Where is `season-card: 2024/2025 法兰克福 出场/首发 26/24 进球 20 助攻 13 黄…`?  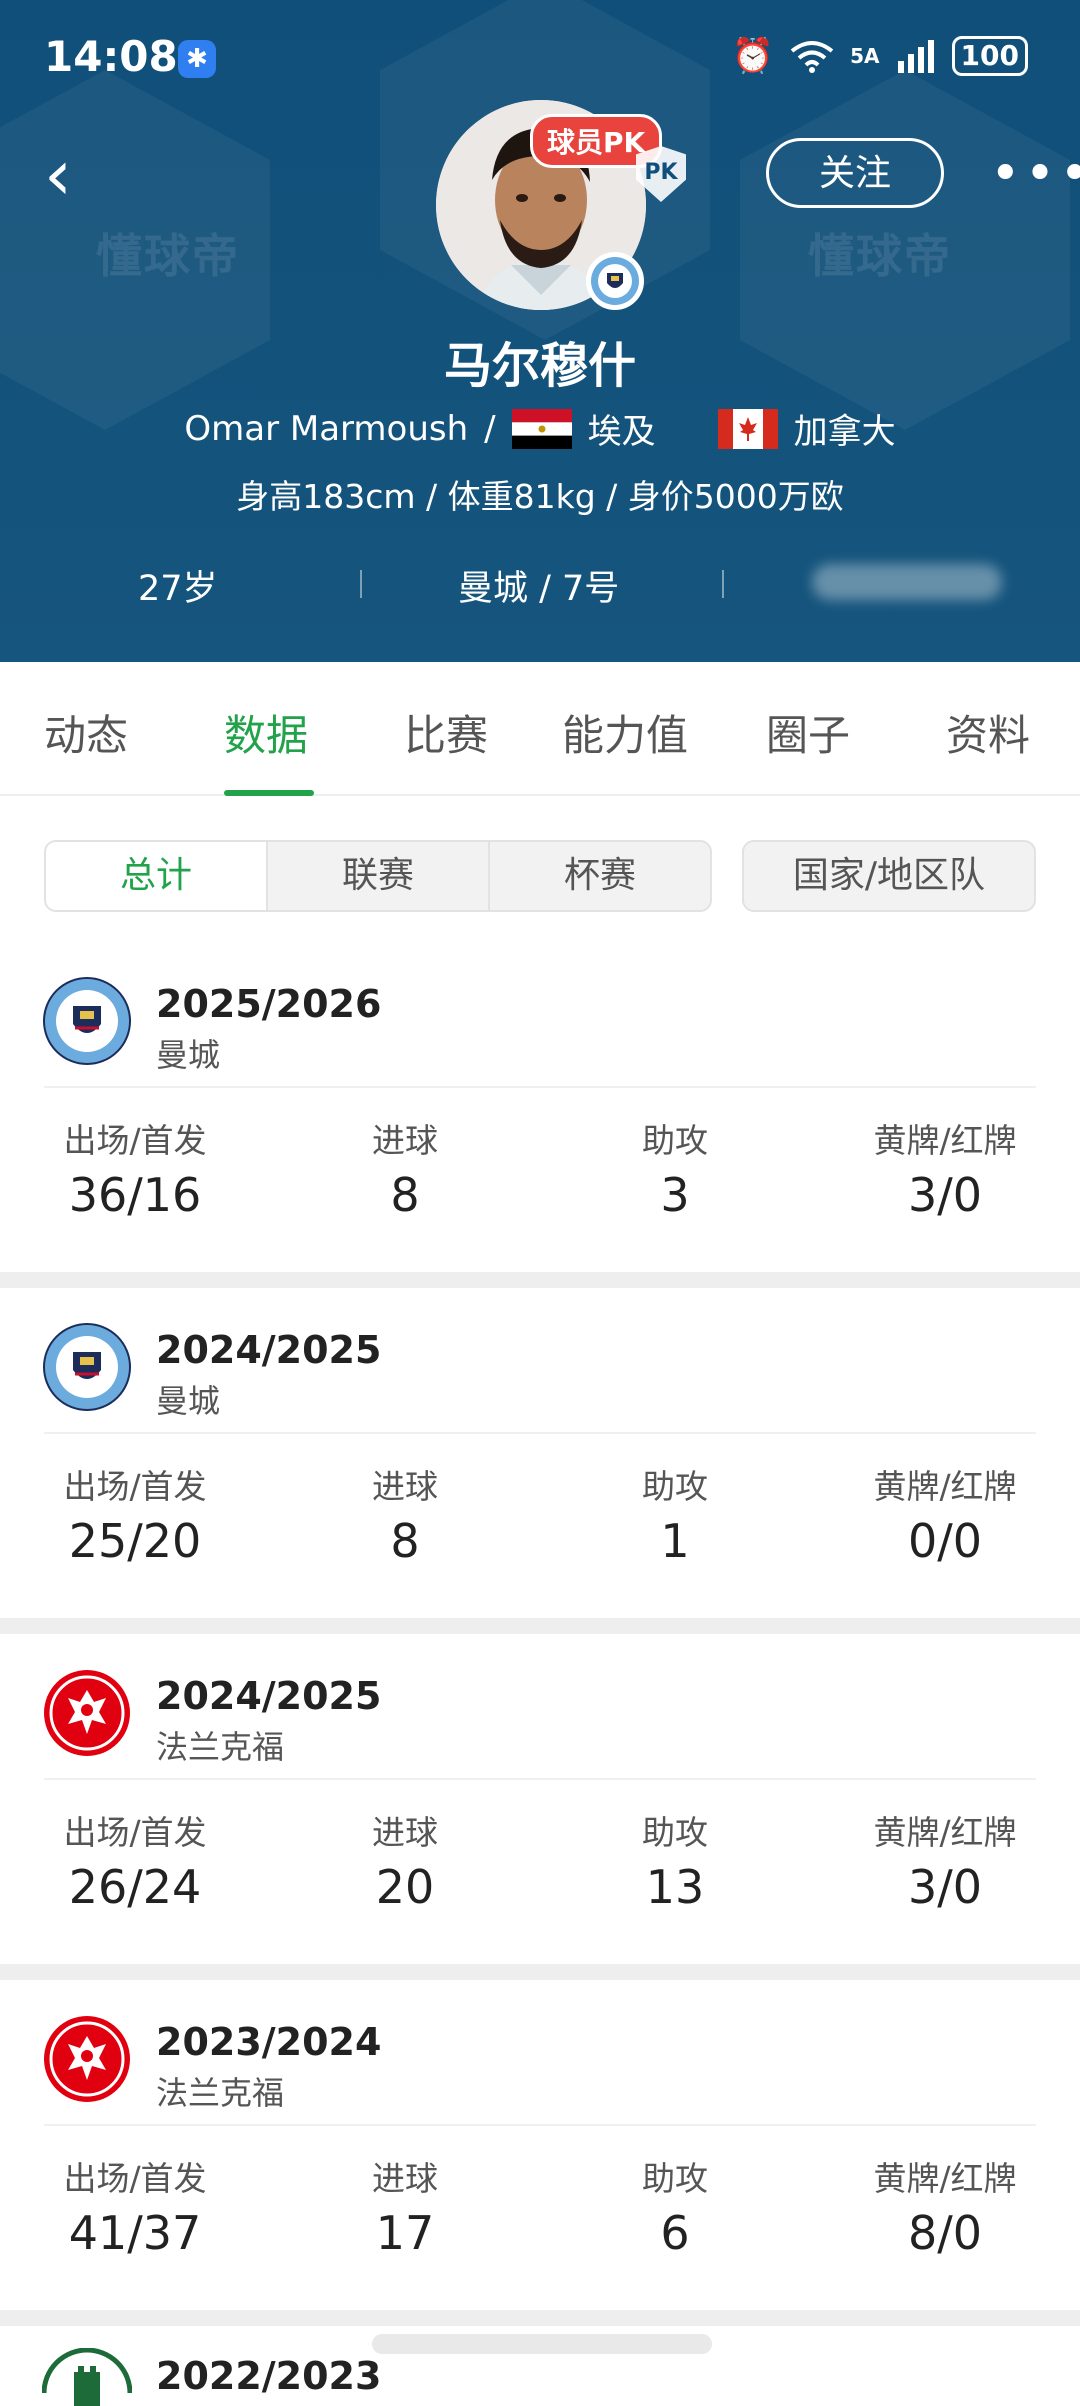 season-card: 2024/2025 法兰克福 出场/首发 26/24 进球 20 助攻 13 黄… is located at coordinates (540, 1811).